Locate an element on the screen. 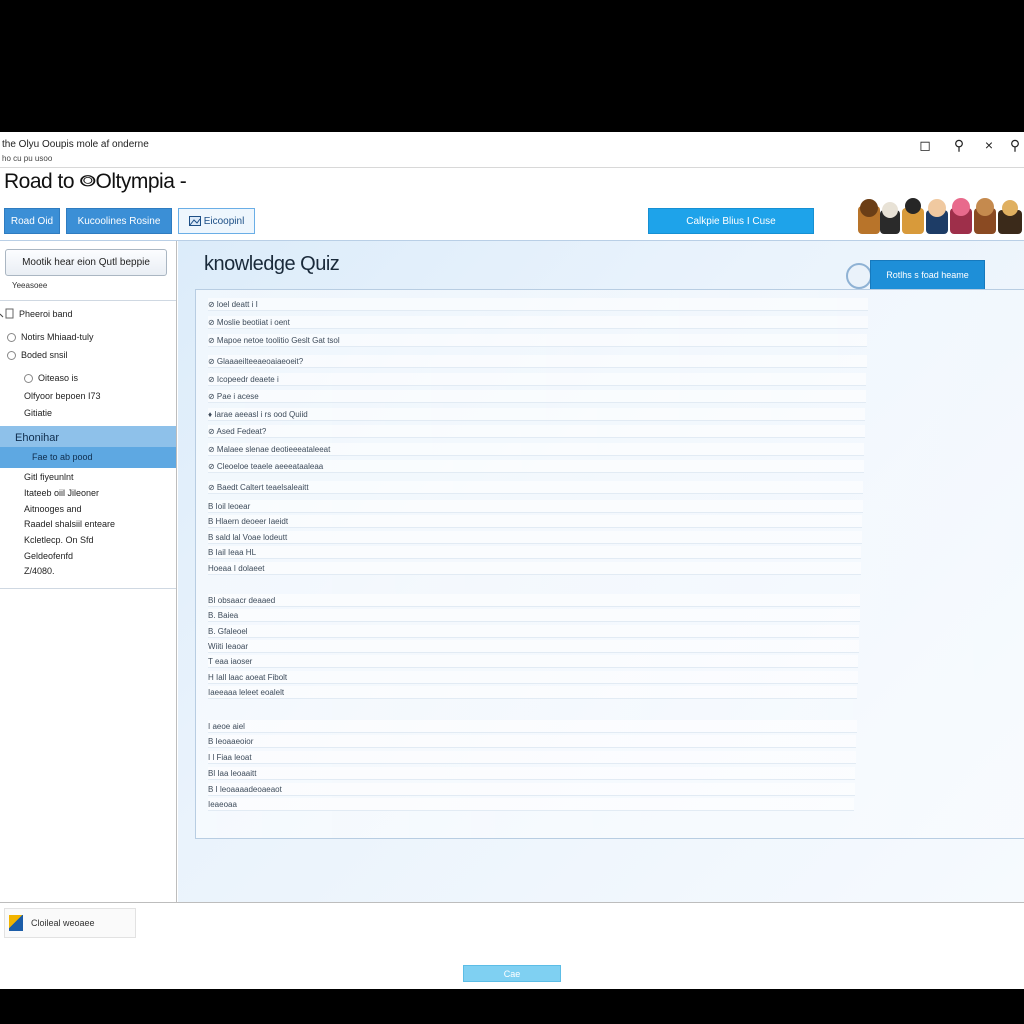 This screenshot has width=1024, height=1024. category-cta-button: Calkpie Blius I Cuse is located at coordinates (731, 221).